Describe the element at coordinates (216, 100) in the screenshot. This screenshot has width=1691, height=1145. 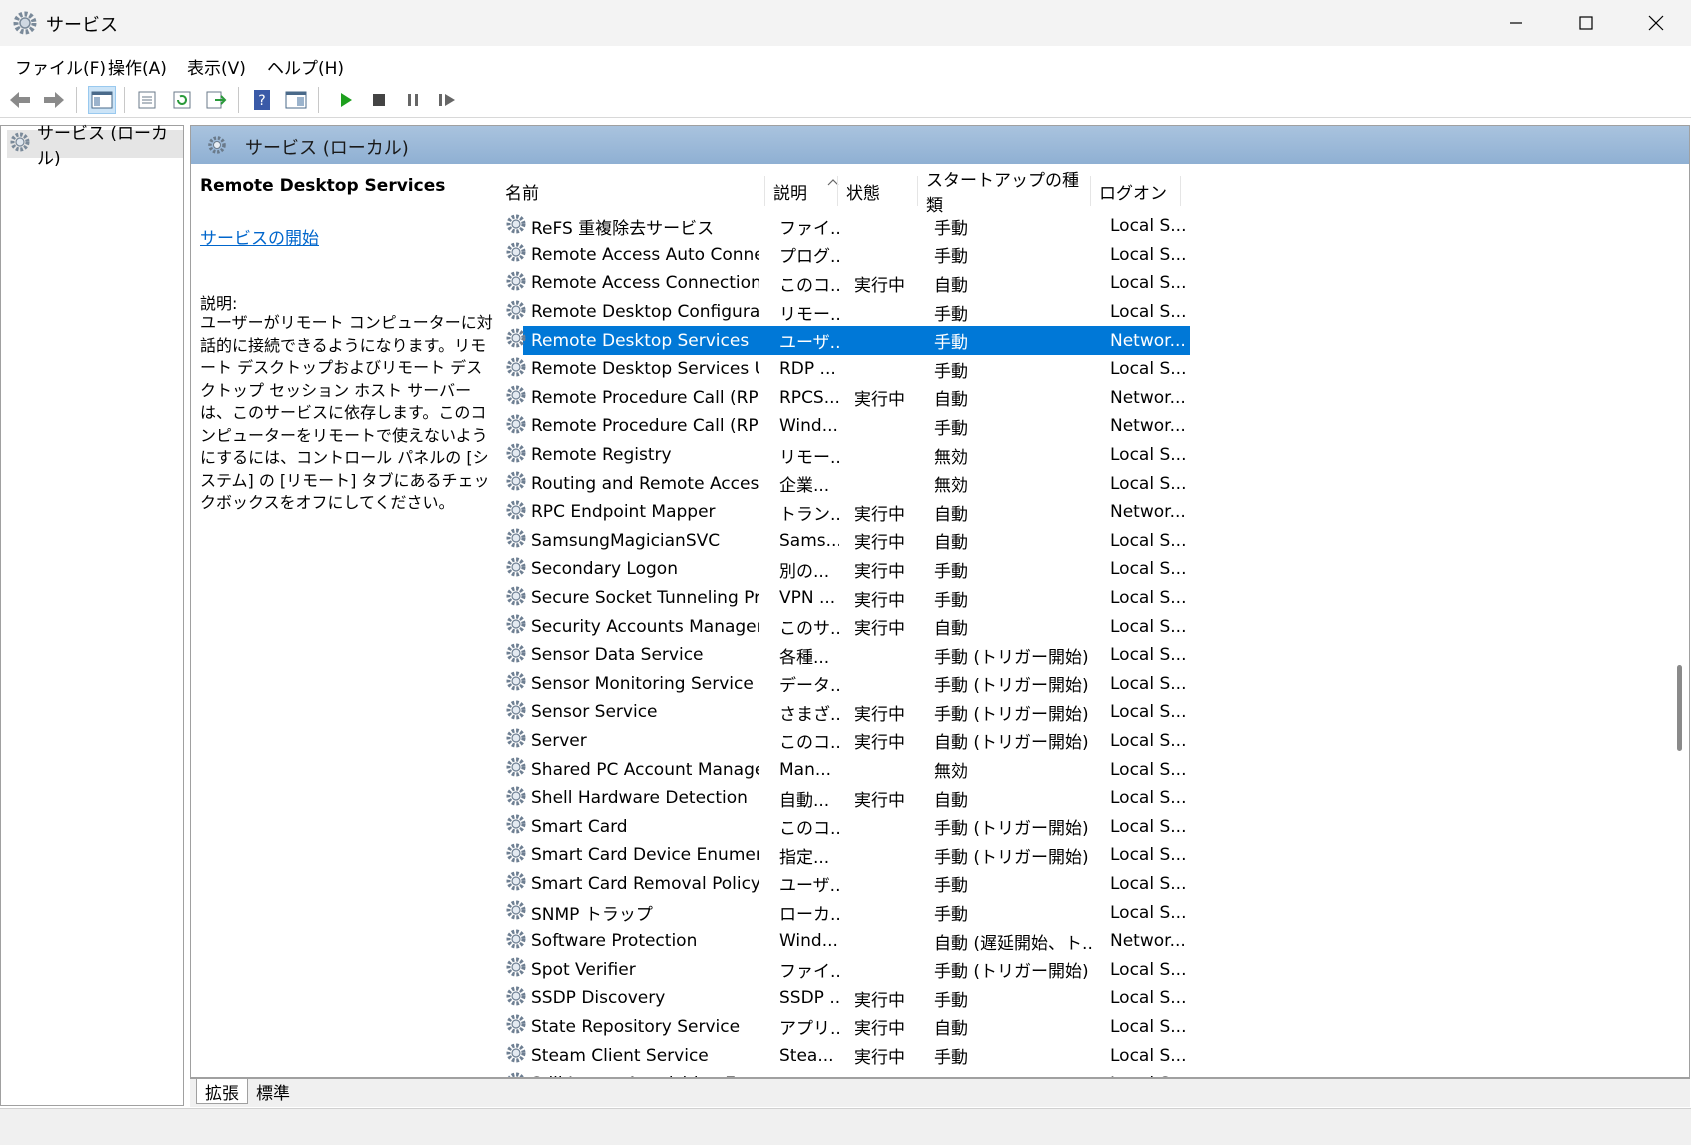
I see `export-list-button` at that location.